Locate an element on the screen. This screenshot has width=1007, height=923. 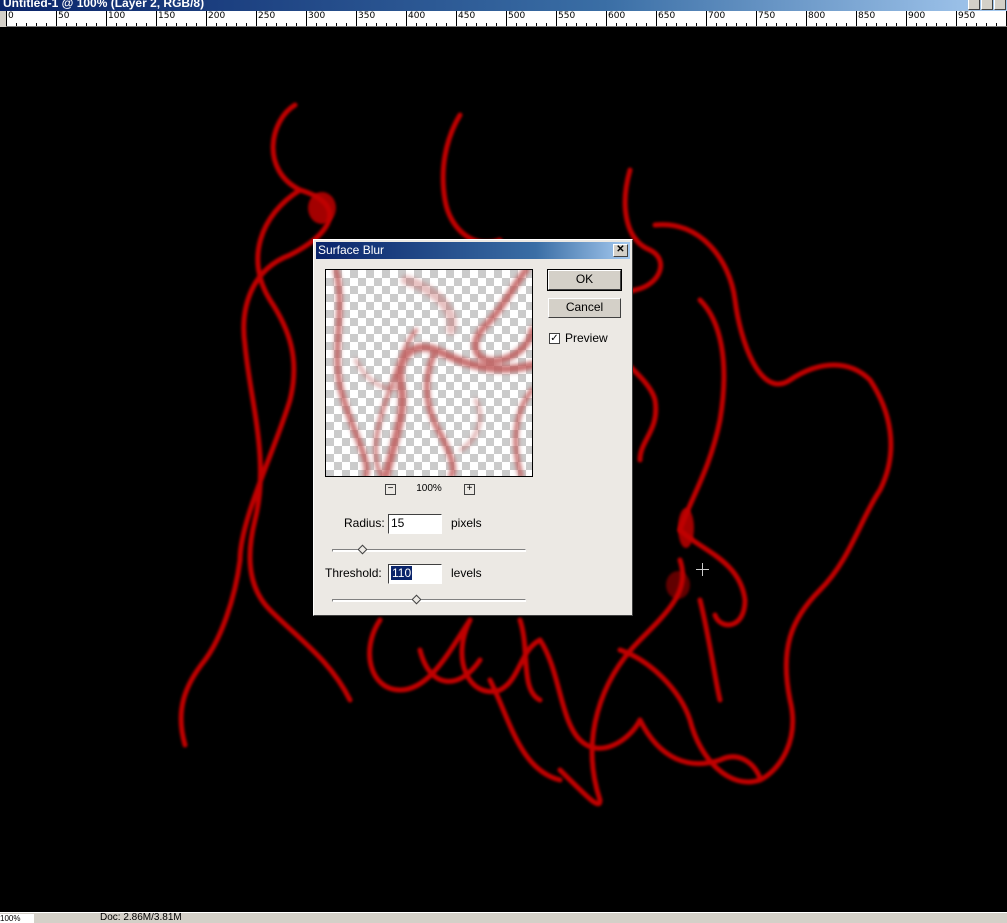
ruler-label: 550 is located at coordinates (567, 16).